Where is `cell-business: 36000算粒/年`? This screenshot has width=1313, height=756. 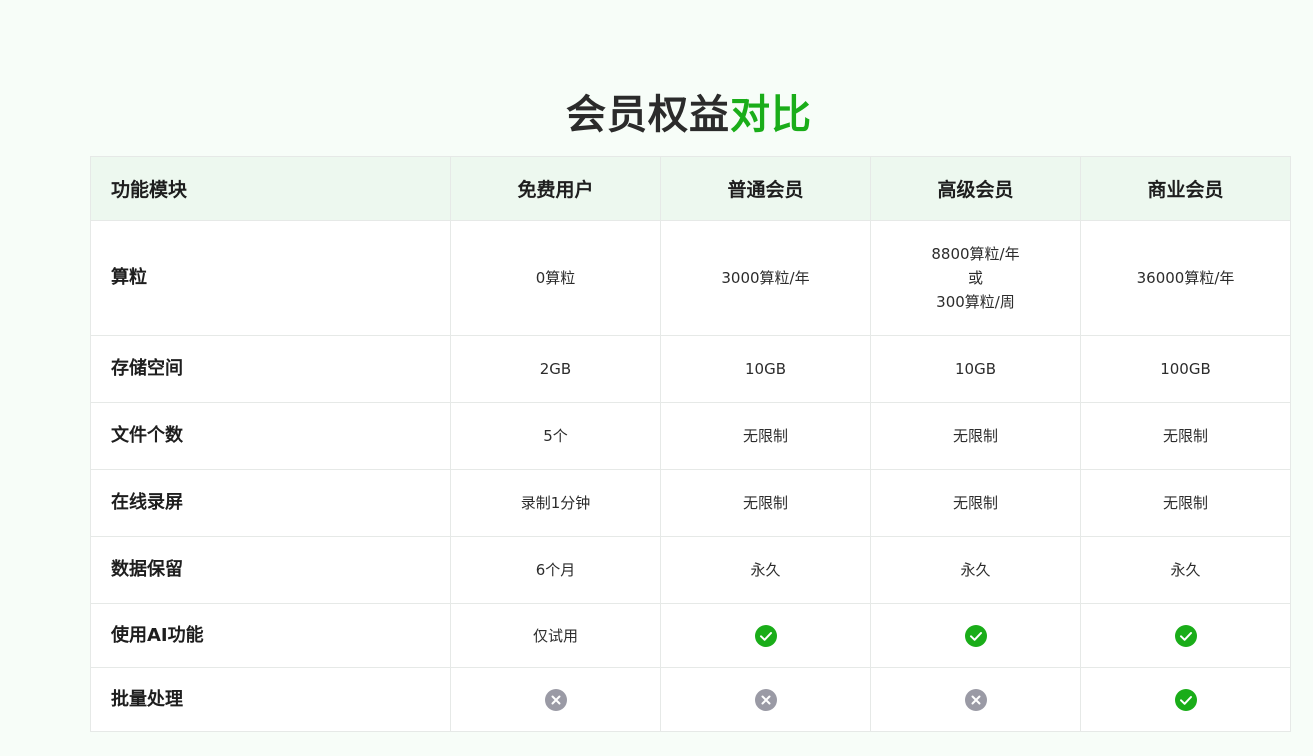
cell-business: 36000算粒/年 is located at coordinates (1185, 278).